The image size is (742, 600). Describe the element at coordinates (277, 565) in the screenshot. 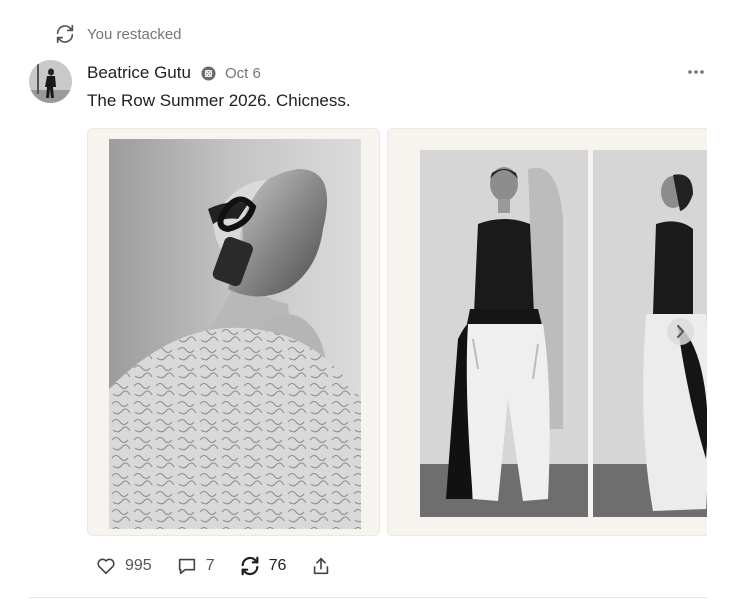

I see `restack-count: 76` at that location.